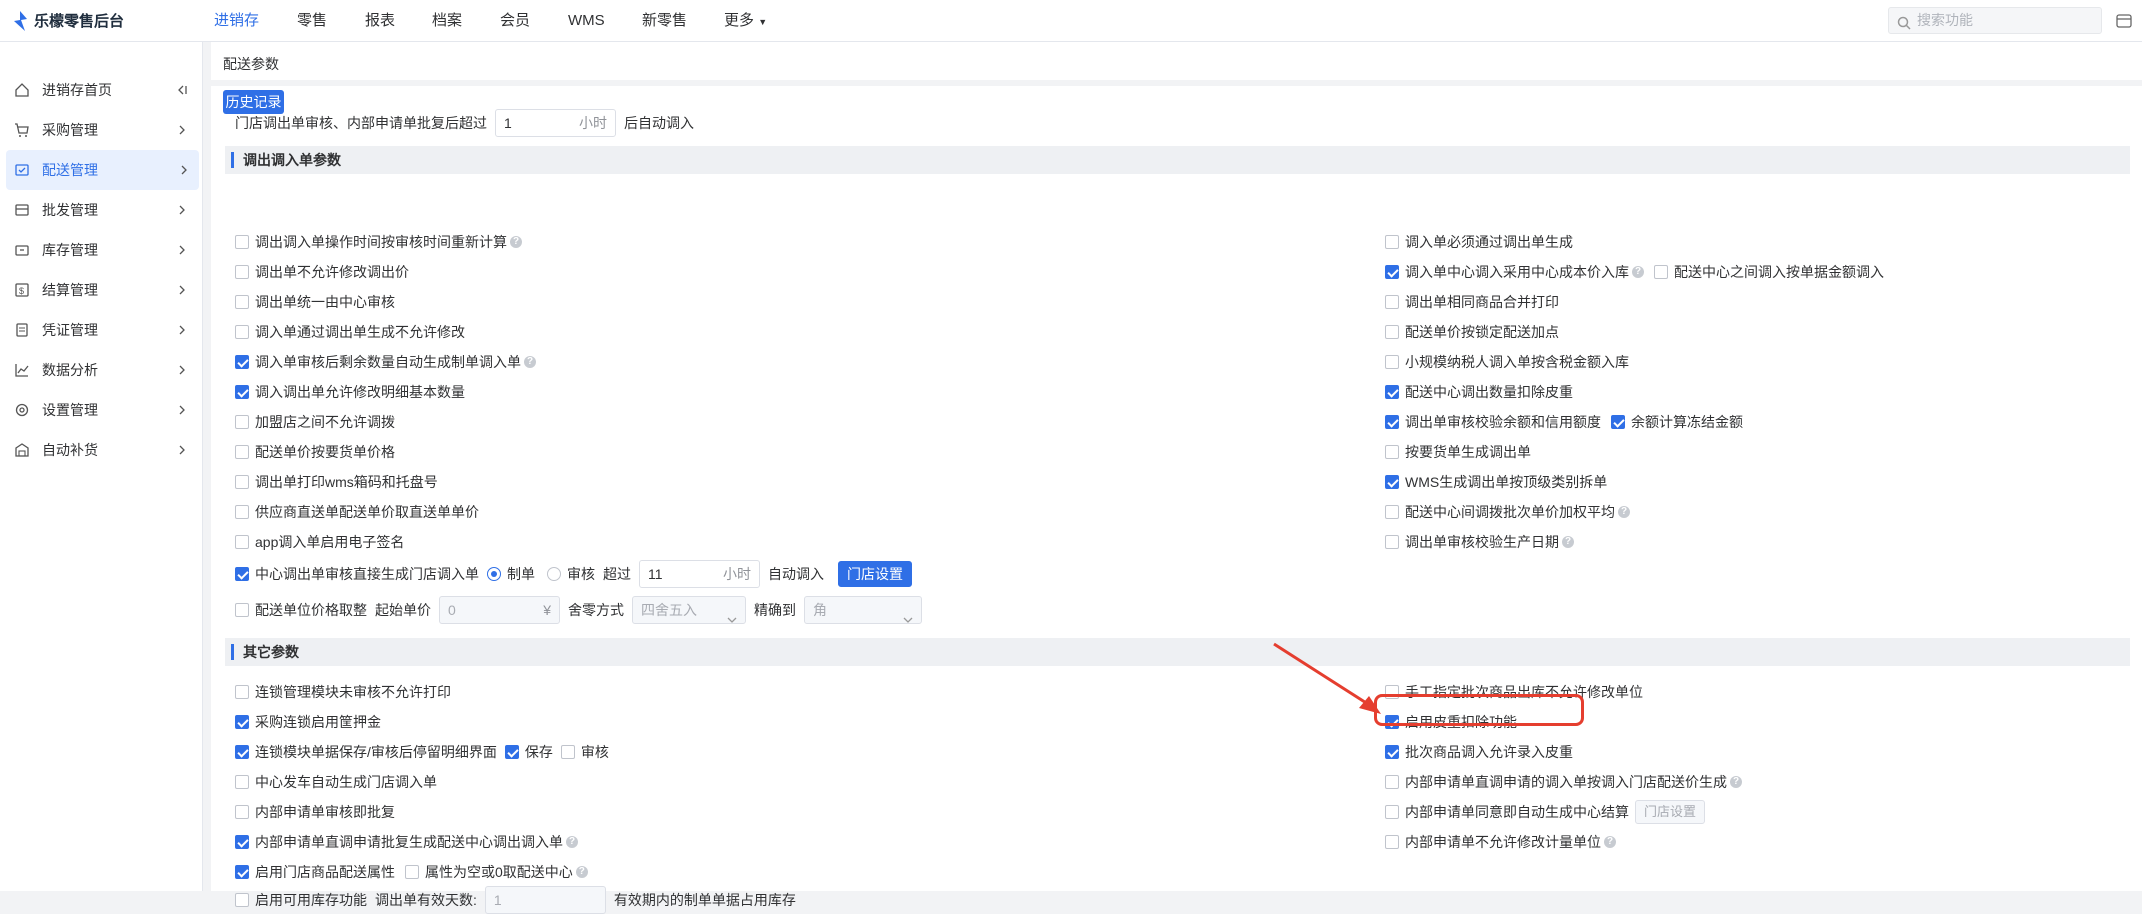 The height and width of the screenshot is (914, 2142). What do you see at coordinates (1496, 482) in the screenshot?
I see `option-row: WMS生成调出单按顶级类别拆单` at bounding box center [1496, 482].